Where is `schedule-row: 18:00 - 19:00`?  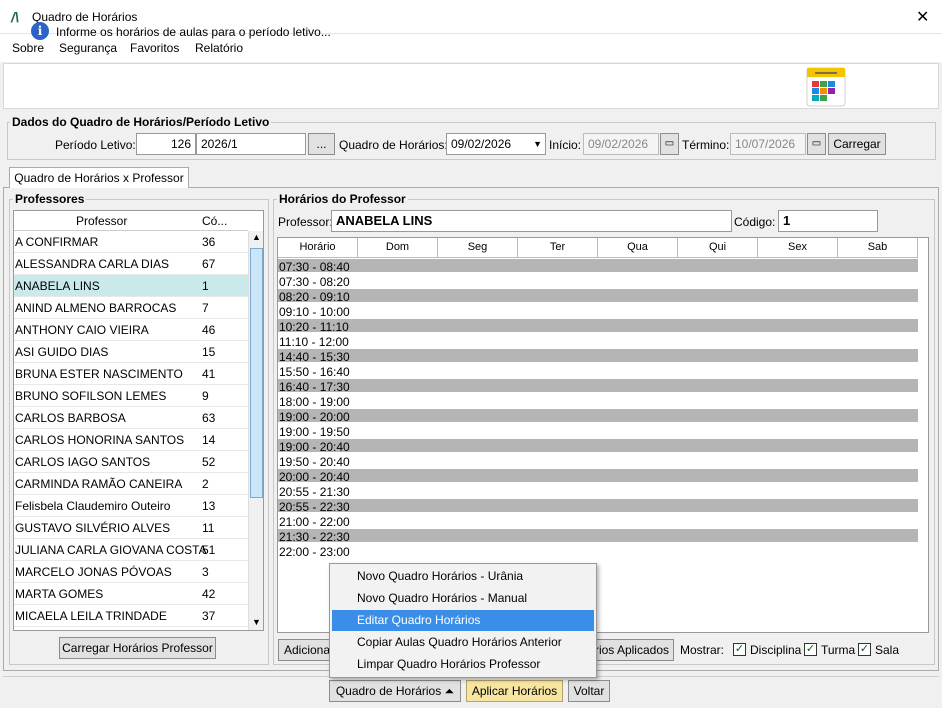
schedule-row: 18:00 - 19:00 is located at coordinates (598, 401).